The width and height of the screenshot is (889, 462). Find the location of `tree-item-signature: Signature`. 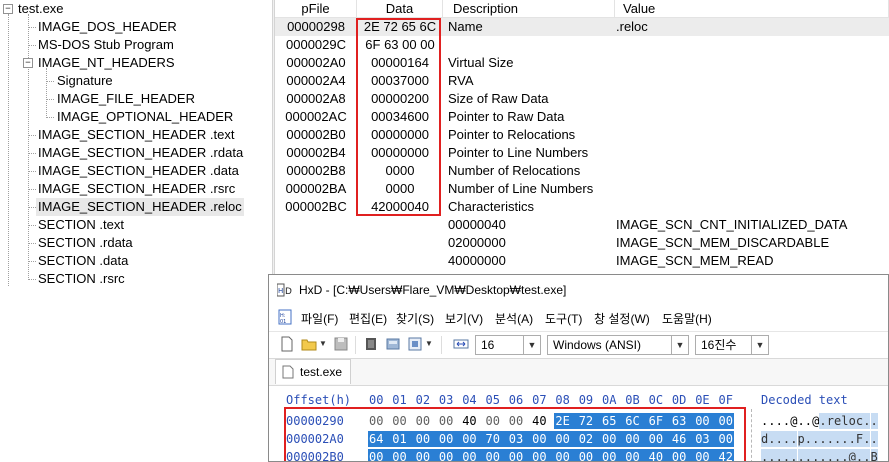

tree-item-signature: Signature is located at coordinates (85, 81).